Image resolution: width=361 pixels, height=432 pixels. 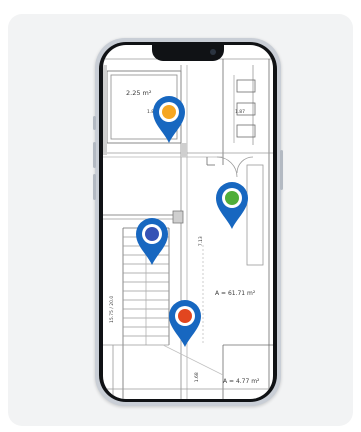 What do you see at coordinates (235, 293) in the screenshot?
I see `room-area-main: A = 61.71 m²` at bounding box center [235, 293].